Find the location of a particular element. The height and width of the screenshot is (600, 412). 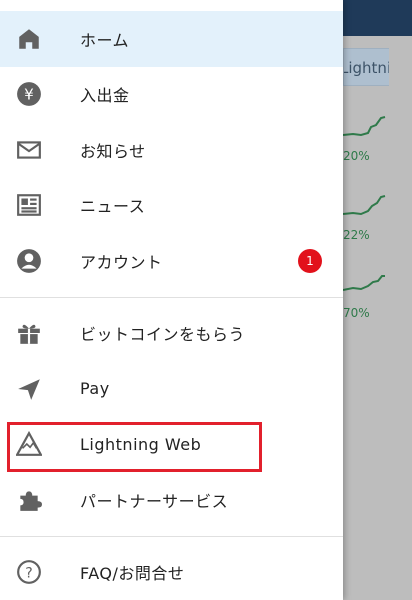

background-header is located at coordinates (377, 18).